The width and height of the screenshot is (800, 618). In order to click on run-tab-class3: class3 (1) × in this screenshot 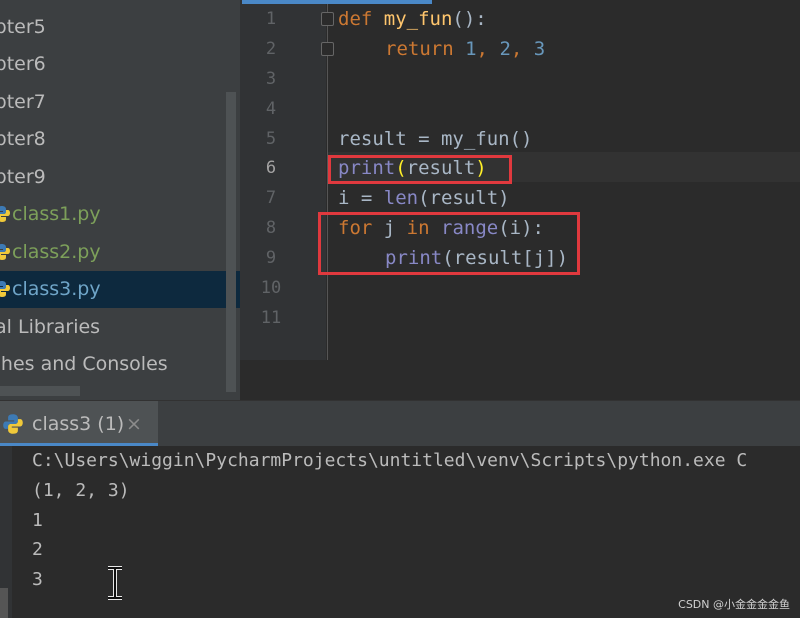, I will do `click(79, 423)`.